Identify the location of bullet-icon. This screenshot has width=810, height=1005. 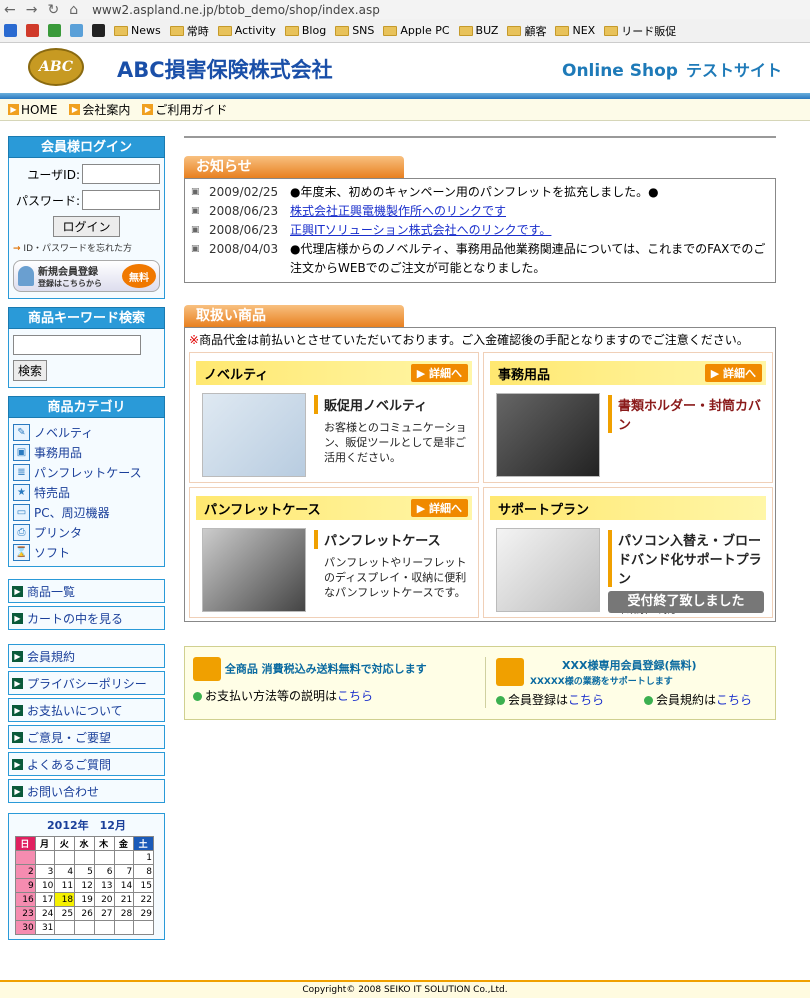
(500, 700).